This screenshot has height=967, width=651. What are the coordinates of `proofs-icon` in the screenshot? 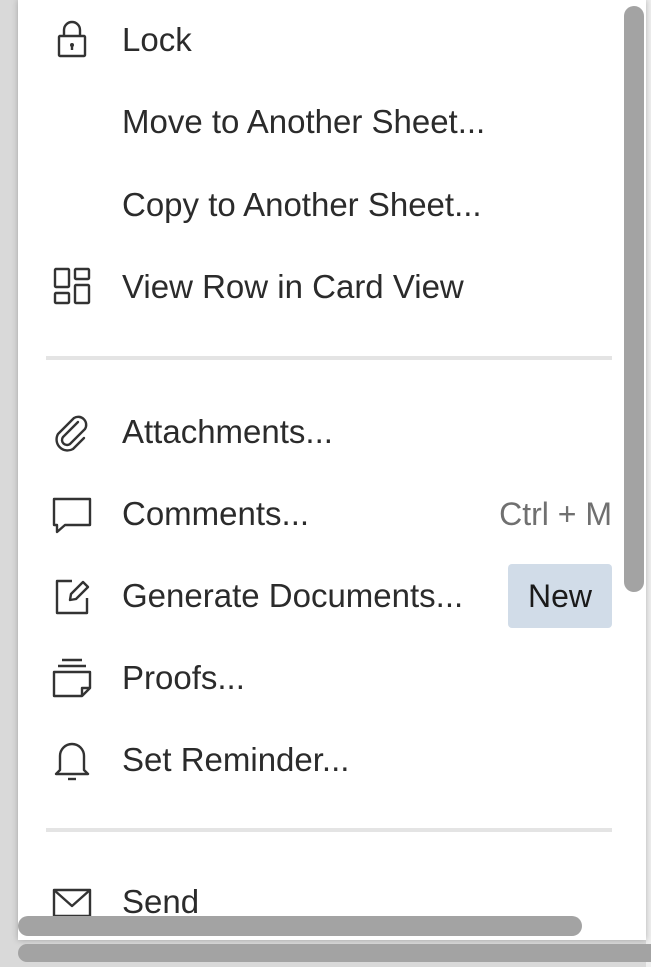 It's located at (72, 678).